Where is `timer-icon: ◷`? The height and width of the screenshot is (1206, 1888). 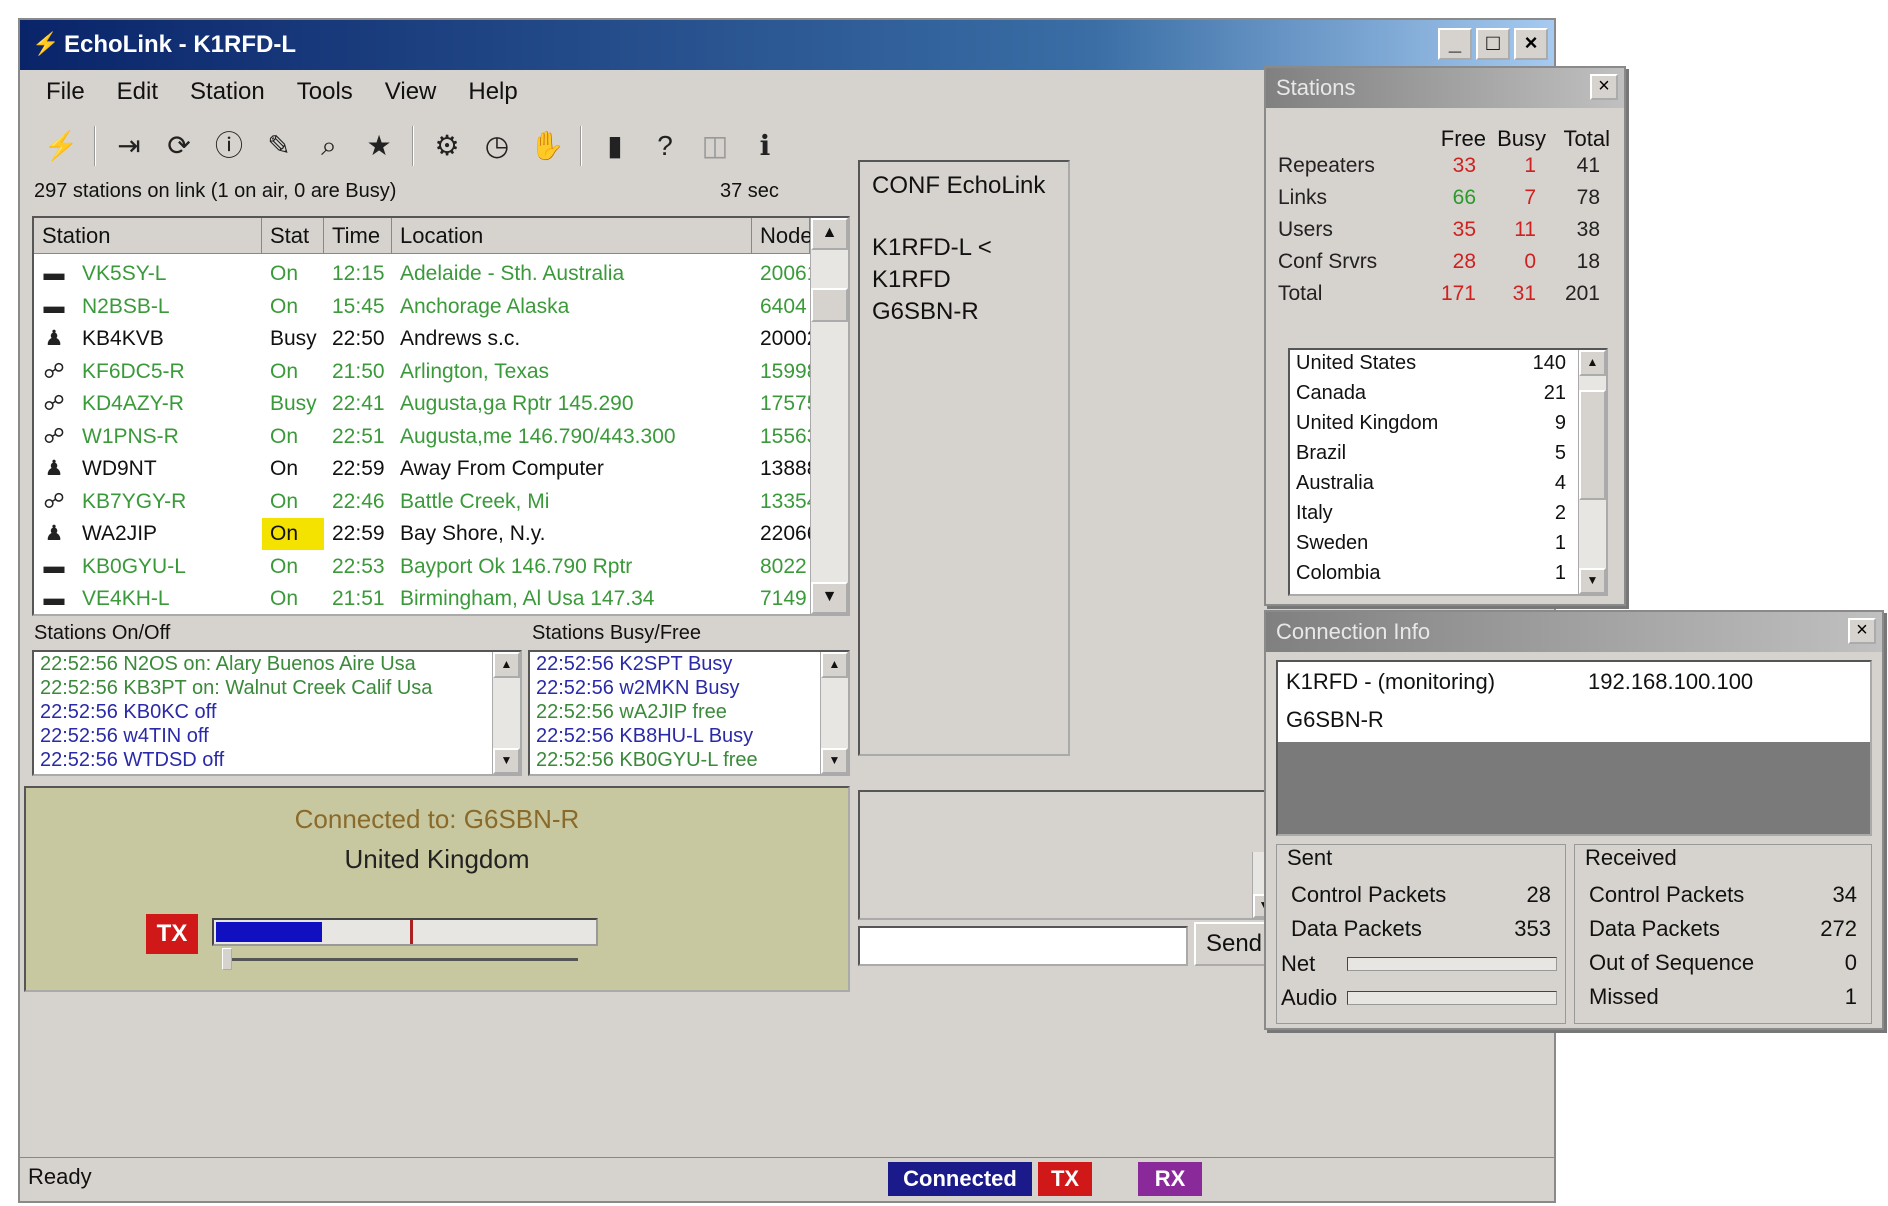 timer-icon: ◷ is located at coordinates (497, 146).